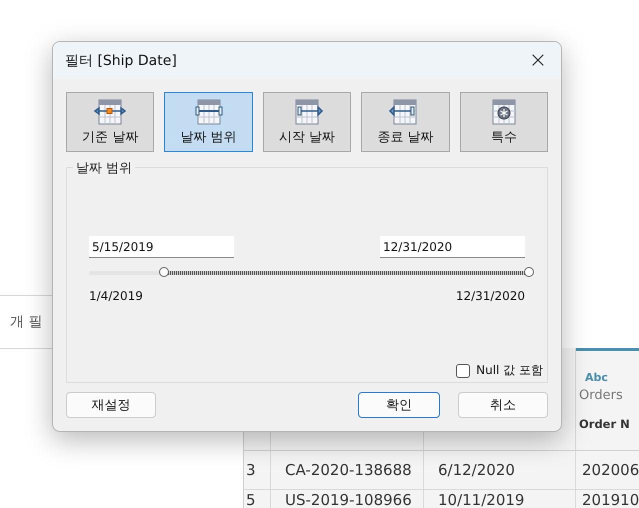 The width and height of the screenshot is (639, 508). Describe the element at coordinates (481, 499) in the screenshot. I see `table-cell: 10/11/2019` at that location.